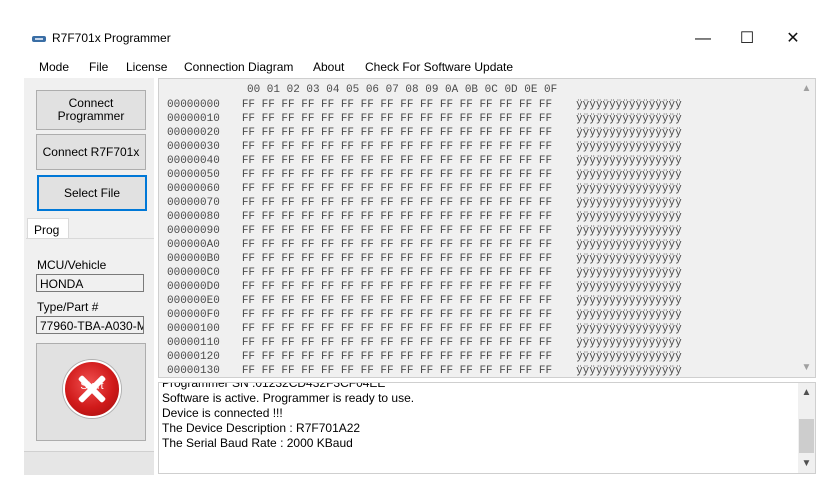 This screenshot has width=840, height=498. I want to click on close-button: ✕, so click(793, 39).